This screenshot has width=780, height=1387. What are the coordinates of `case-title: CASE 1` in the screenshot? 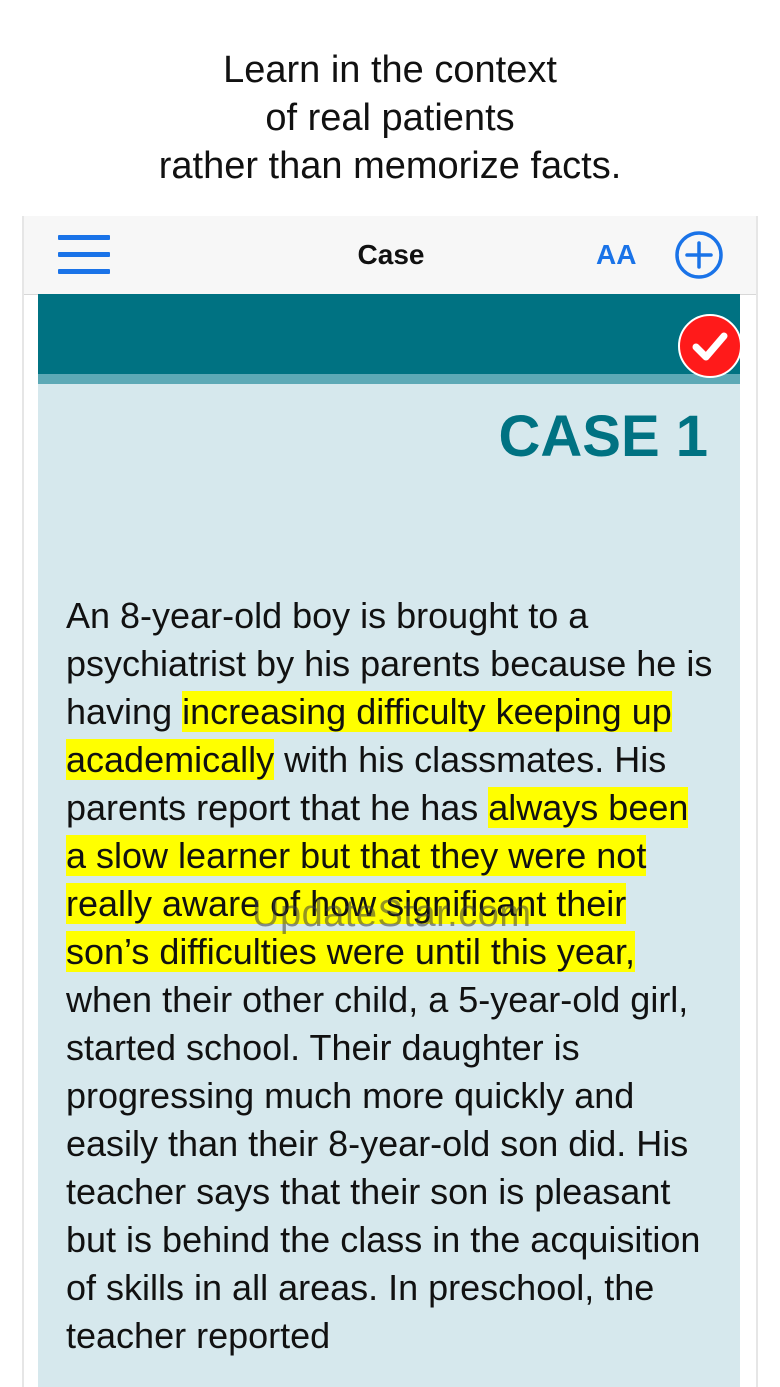 It's located at (603, 436).